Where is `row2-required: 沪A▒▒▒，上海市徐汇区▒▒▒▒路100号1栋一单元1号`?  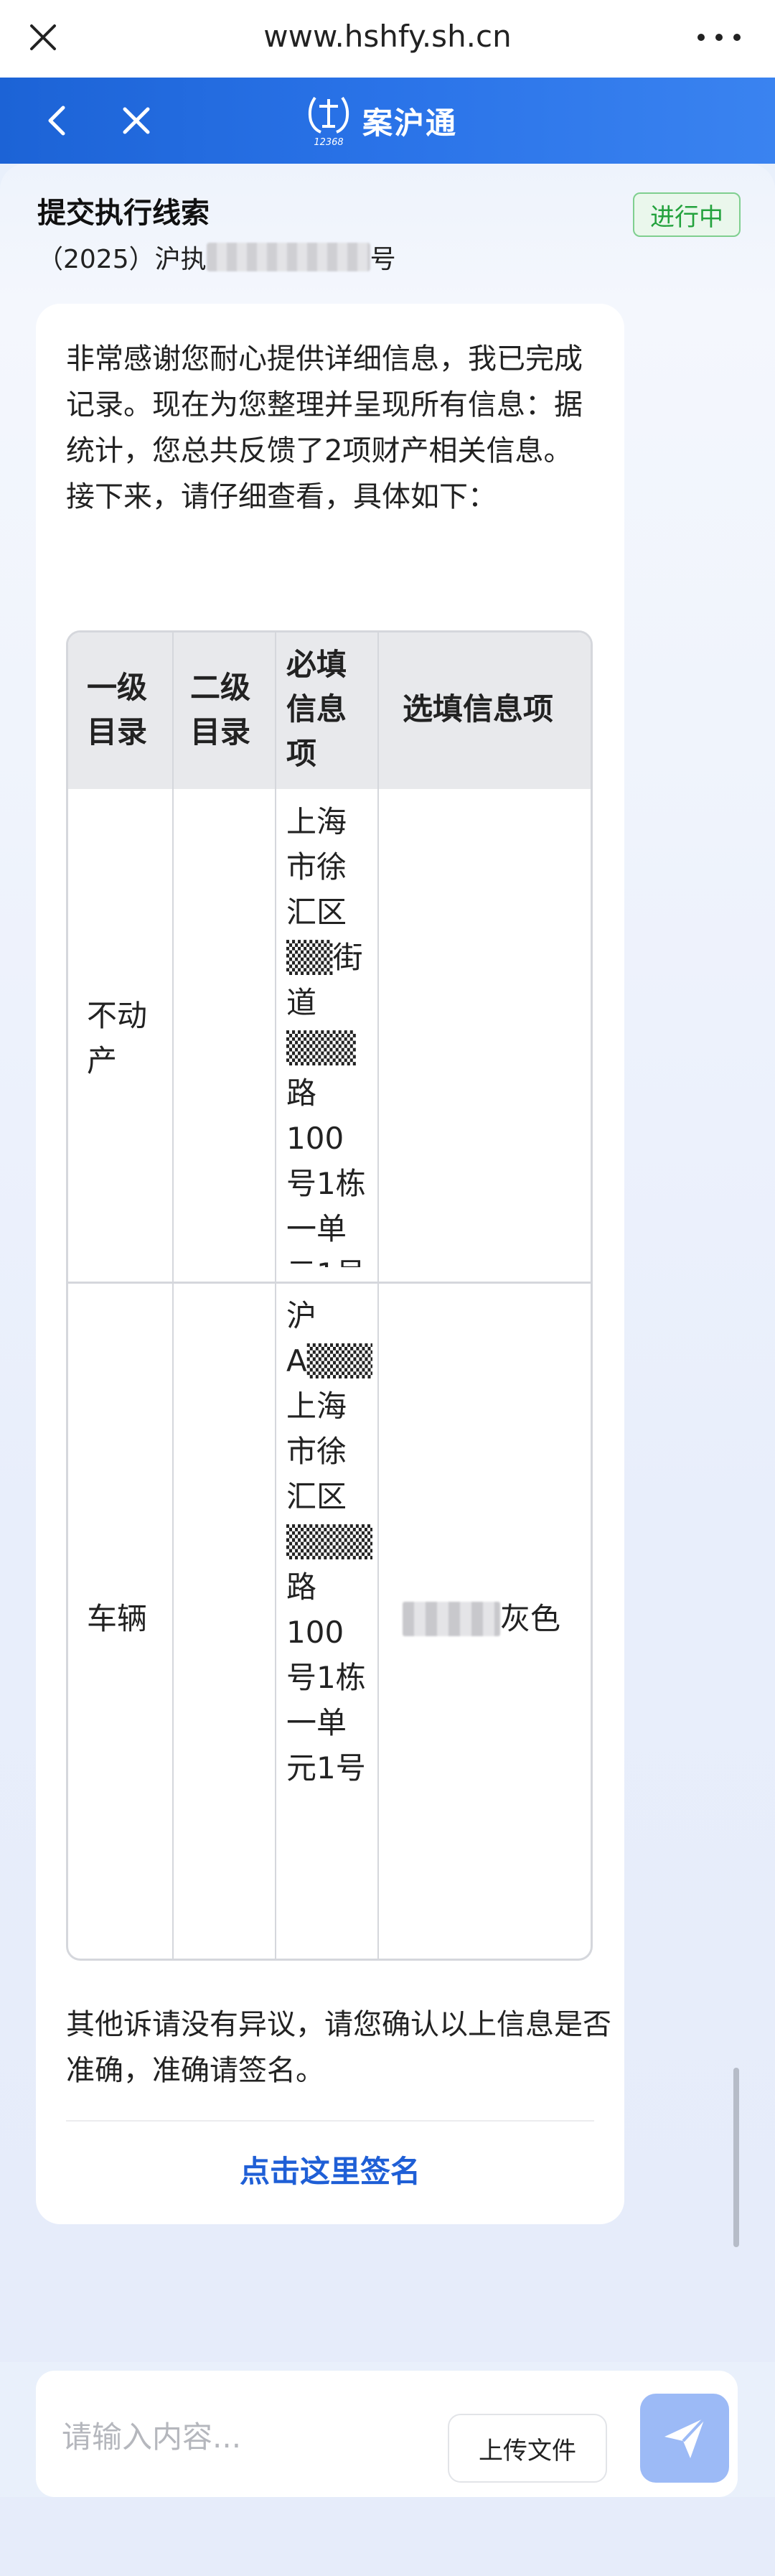
row2-required: 沪A▒▒▒，上海市徐汇区▒▒▒▒路100号1栋一单元1号 is located at coordinates (329, 1616).